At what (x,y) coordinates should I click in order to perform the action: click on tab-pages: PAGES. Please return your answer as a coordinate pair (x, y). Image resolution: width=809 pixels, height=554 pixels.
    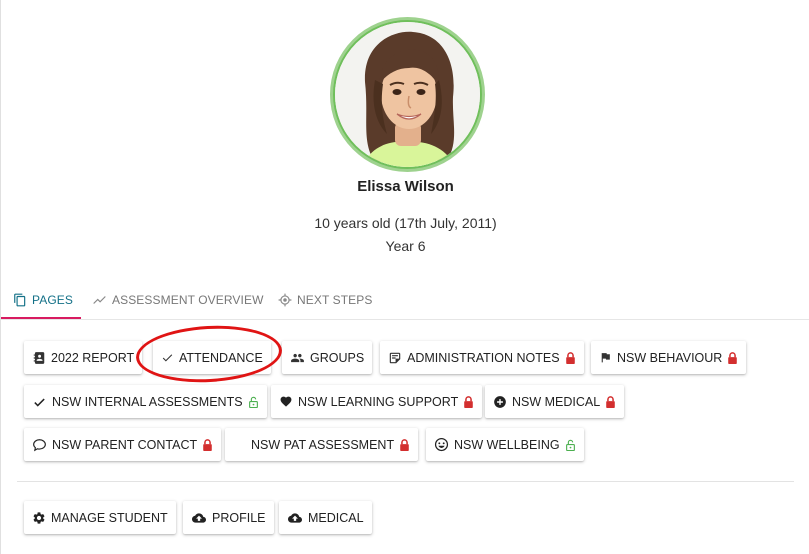
    Looking at the image, I should click on (43, 300).